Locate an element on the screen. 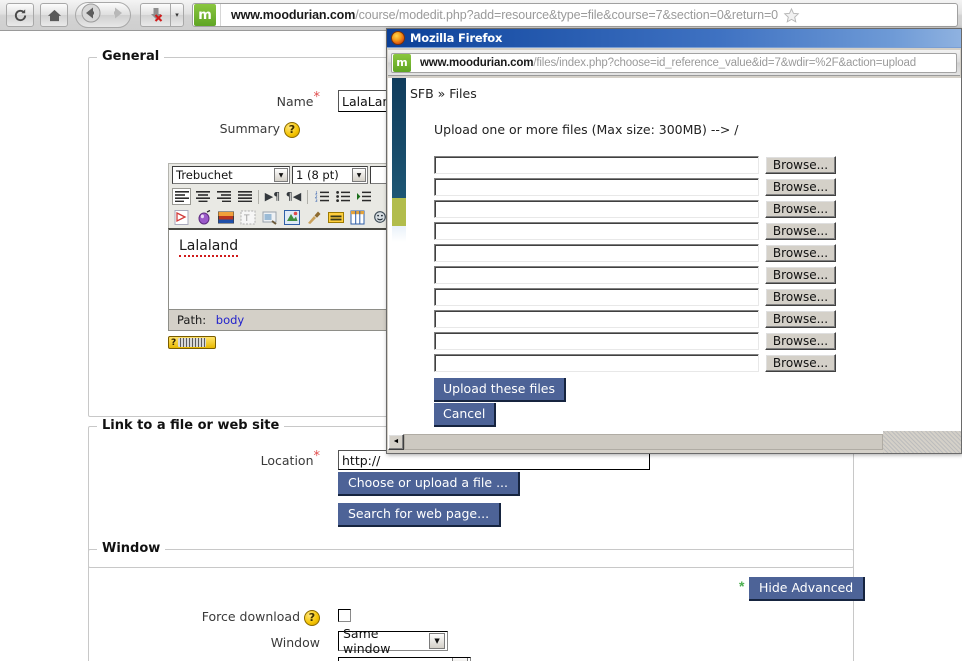 This screenshot has width=962, height=661. reload-button is located at coordinates (20, 15).